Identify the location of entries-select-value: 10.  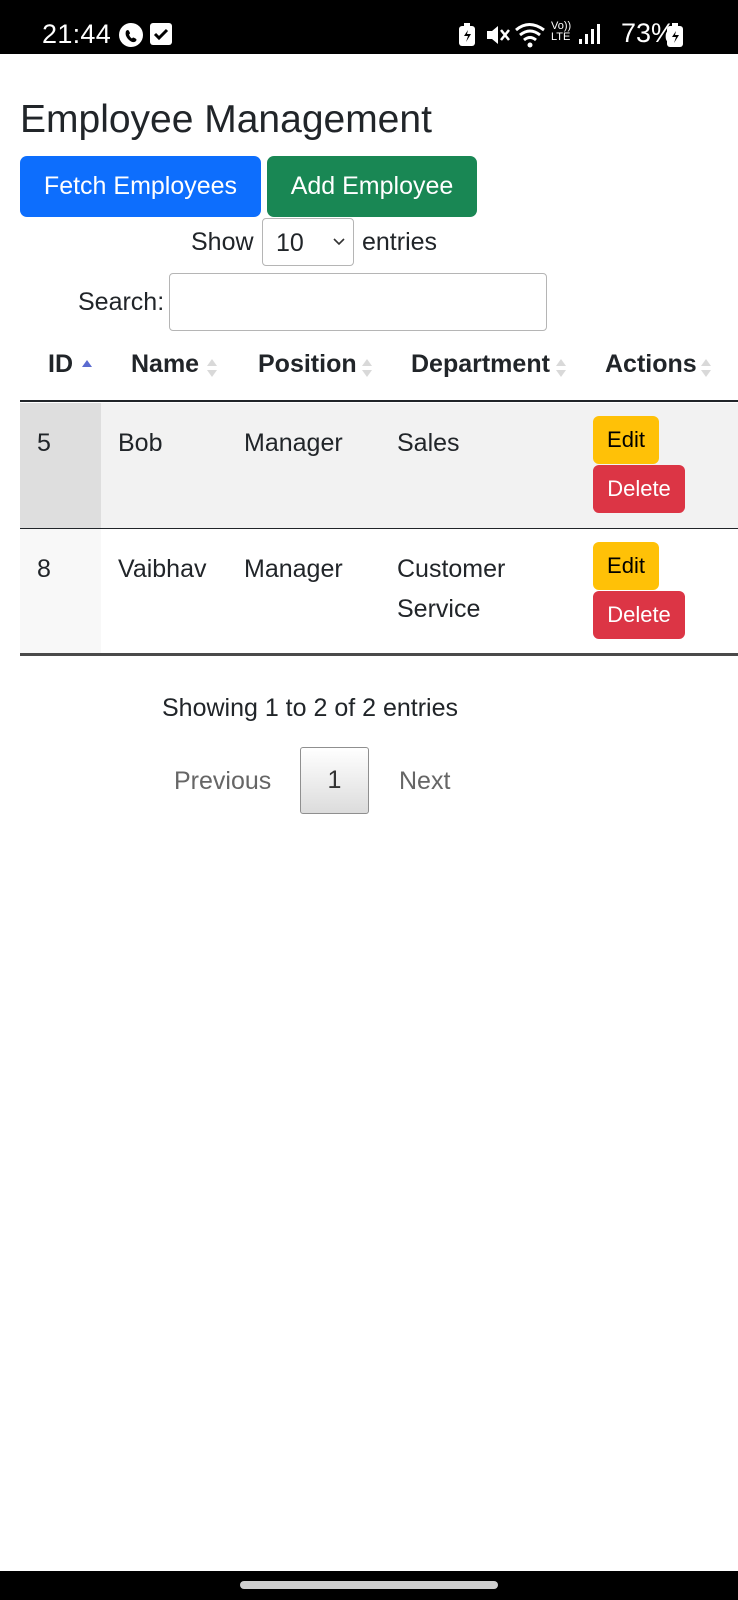
(290, 243).